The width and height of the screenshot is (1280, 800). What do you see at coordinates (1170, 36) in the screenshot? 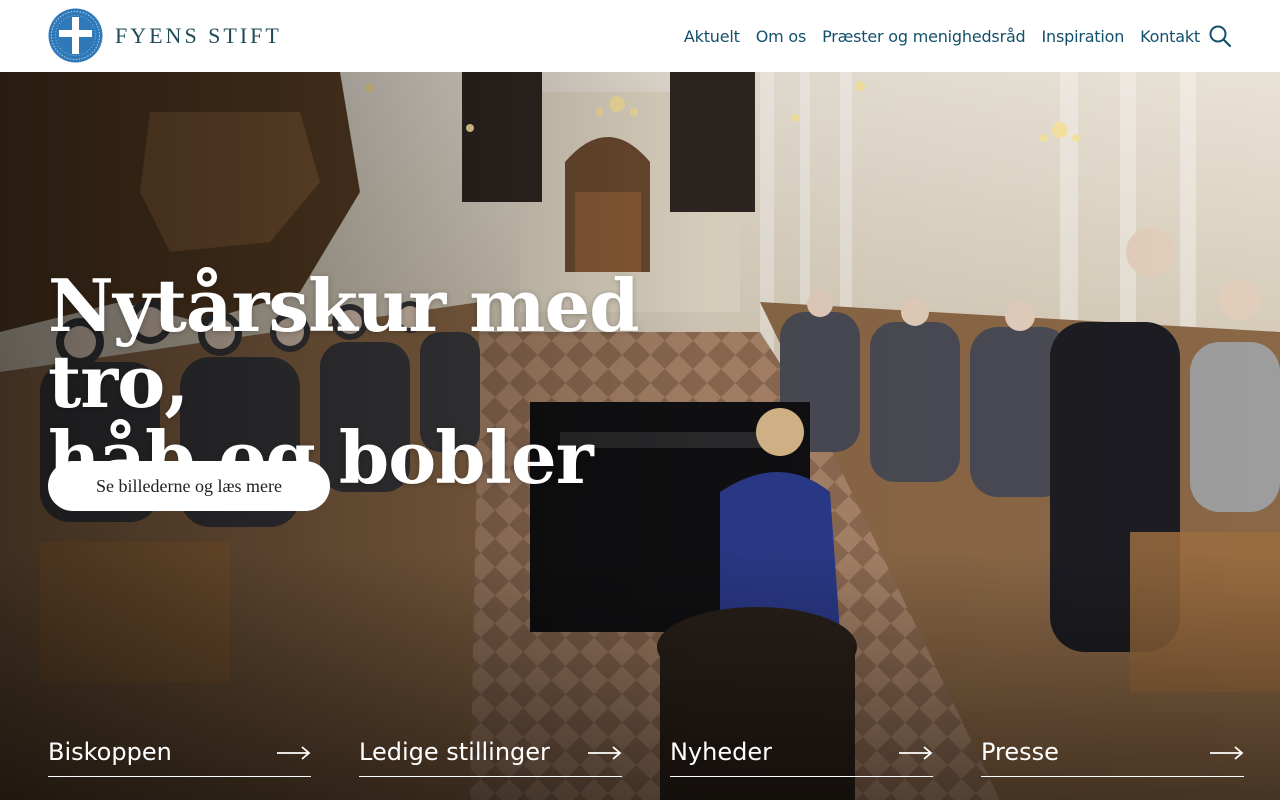
I see `nav-item-kontakt: Kontakt` at bounding box center [1170, 36].